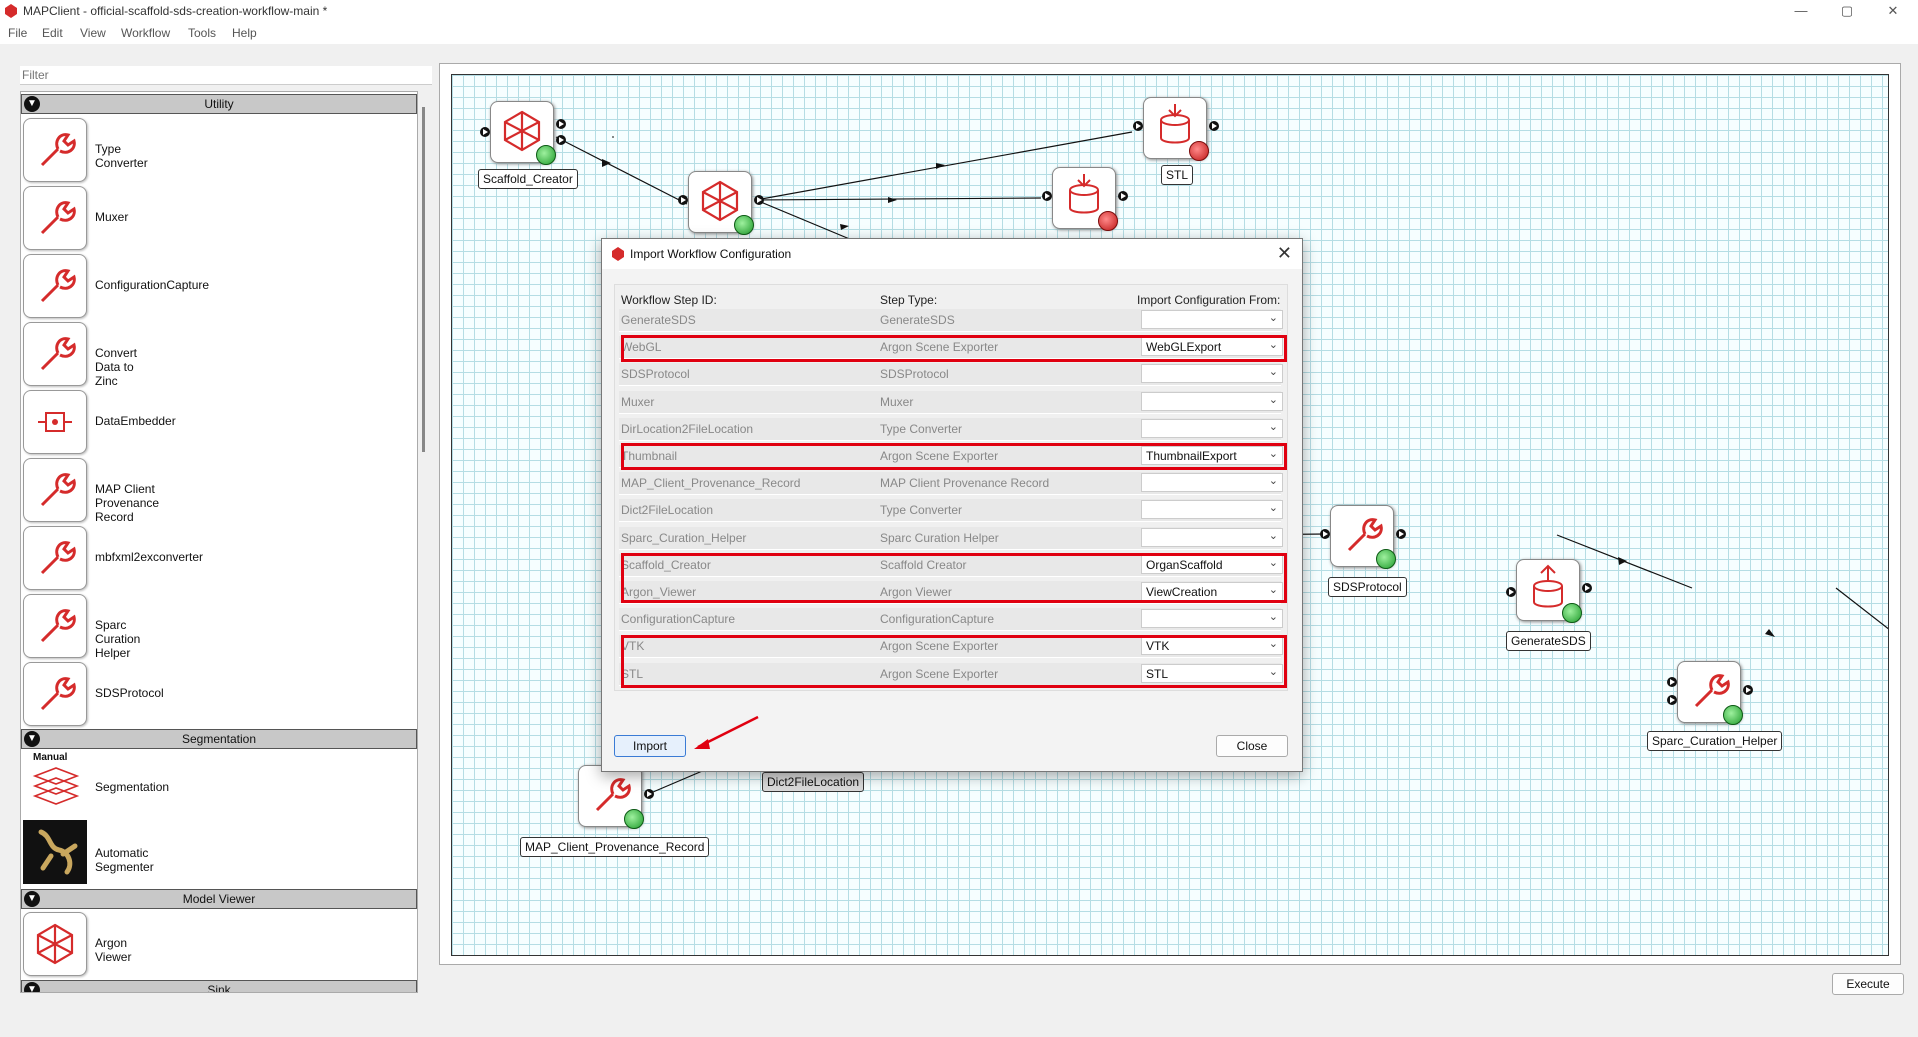 Image resolution: width=1918 pixels, height=1037 pixels. I want to click on step-label: MAP_Client_Provenance_Record, so click(615, 847).